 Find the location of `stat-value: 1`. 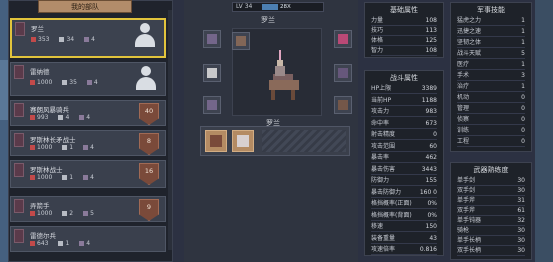

stat-value: 1 is located at coordinates (523, 86).